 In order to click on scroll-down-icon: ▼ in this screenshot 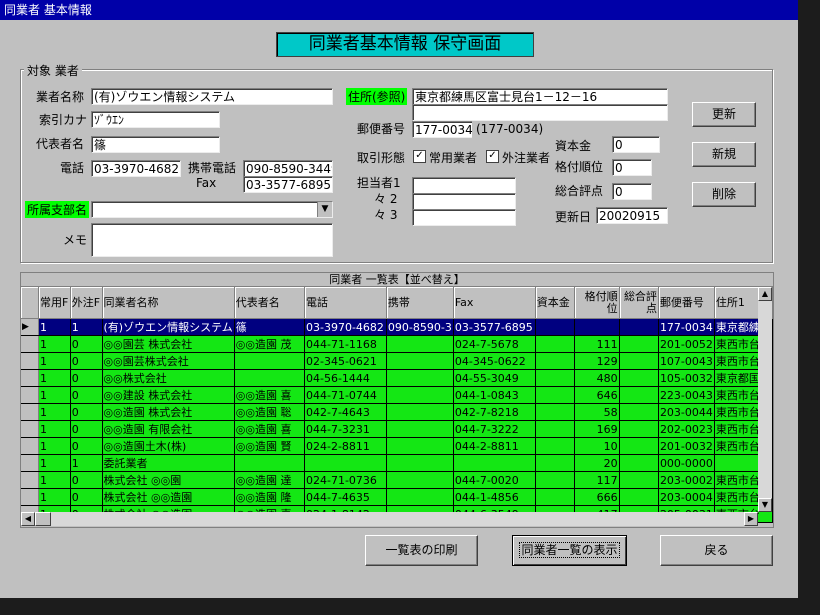, I will do `click(765, 505)`.